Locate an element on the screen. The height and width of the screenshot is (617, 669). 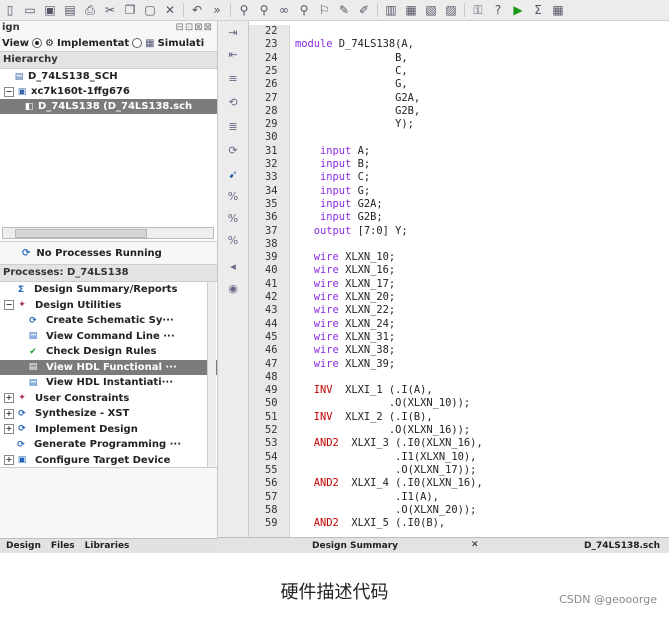
delete-icon: ✕ is located at coordinates (170, 10).